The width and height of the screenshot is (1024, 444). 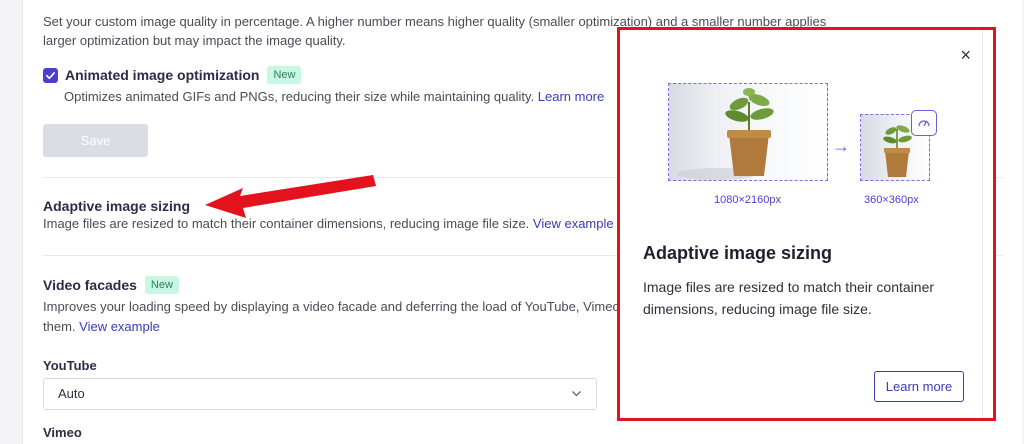 What do you see at coordinates (919, 386) in the screenshot?
I see `learn-more-button: Learn more` at bounding box center [919, 386].